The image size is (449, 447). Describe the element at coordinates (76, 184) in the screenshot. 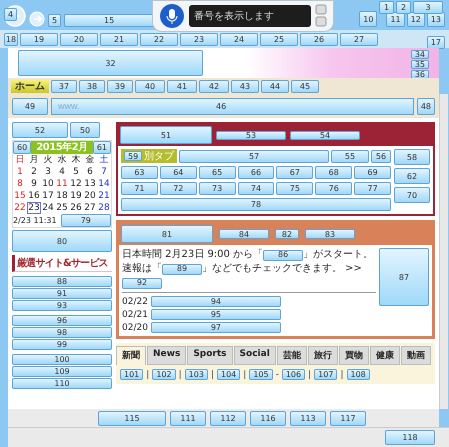

I see `calendar-day: 12` at that location.